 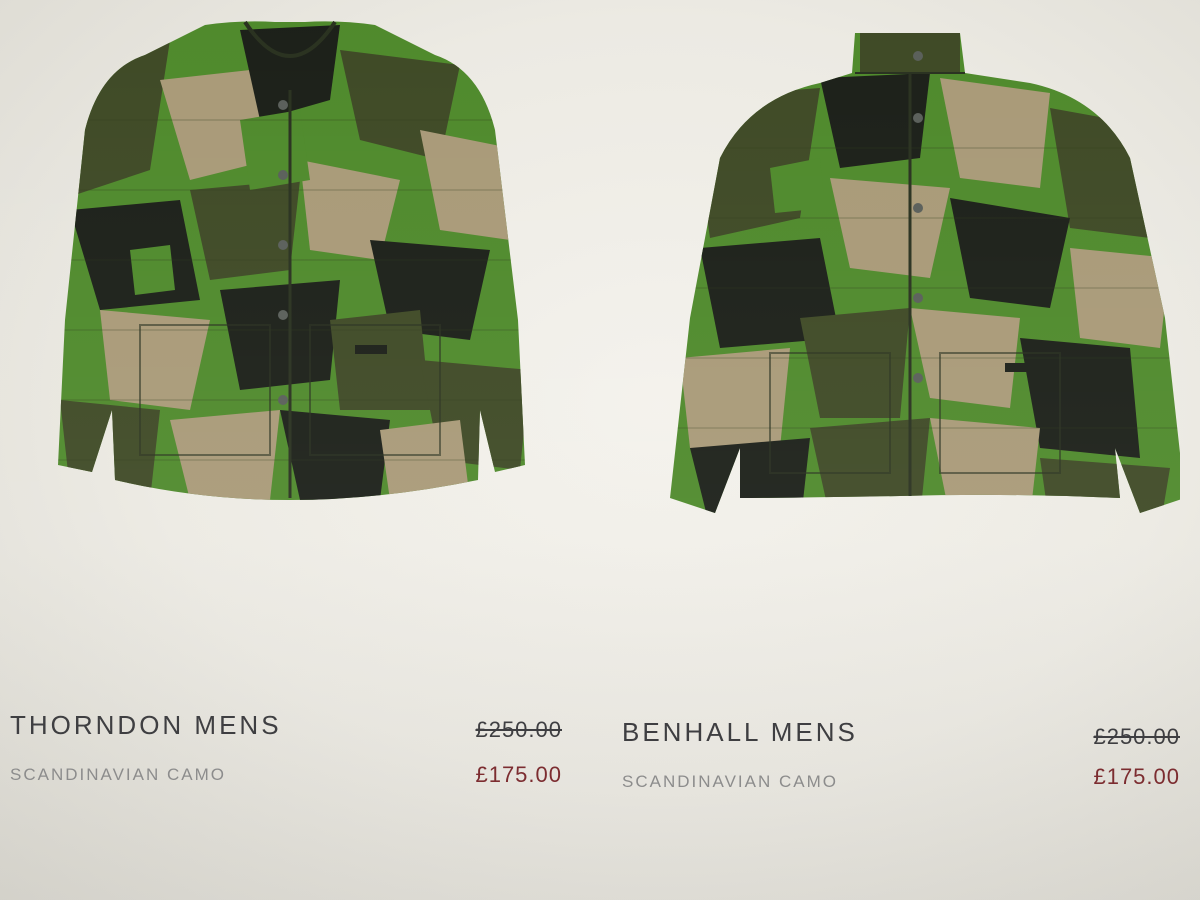 What do you see at coordinates (146, 725) in the screenshot?
I see `product-name: THORNDON MENS` at bounding box center [146, 725].